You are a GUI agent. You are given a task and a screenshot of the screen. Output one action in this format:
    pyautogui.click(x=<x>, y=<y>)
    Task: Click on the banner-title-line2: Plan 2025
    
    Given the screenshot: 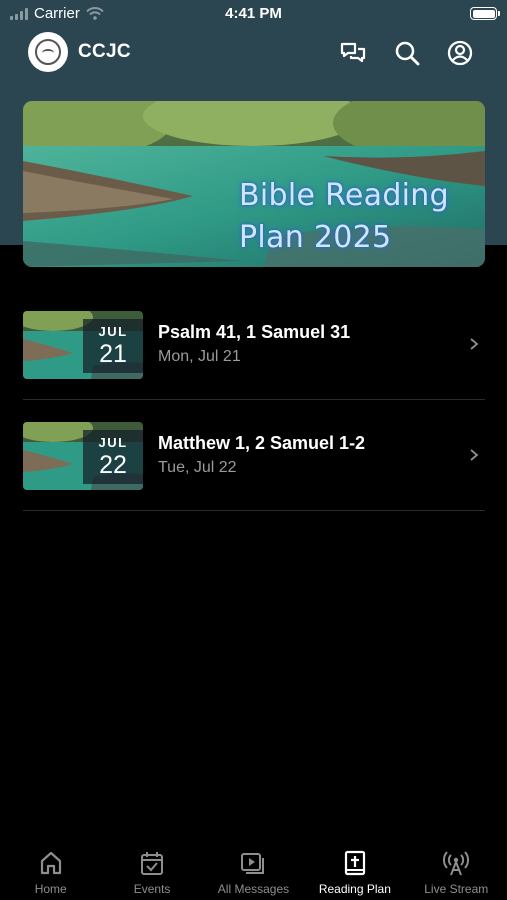 What is the action you would take?
    pyautogui.click(x=315, y=237)
    